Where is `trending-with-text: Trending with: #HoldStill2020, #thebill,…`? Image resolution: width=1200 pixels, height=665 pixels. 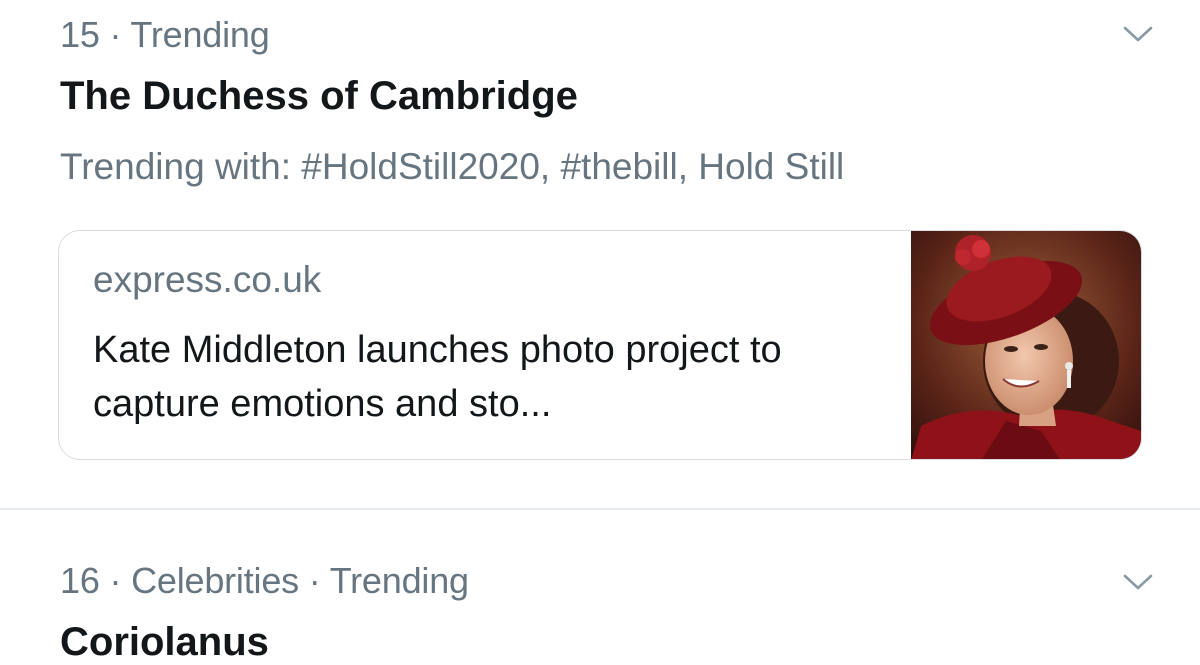
trending-with-text: Trending with: #HoldStill2020, #thebill,… is located at coordinates (452, 166).